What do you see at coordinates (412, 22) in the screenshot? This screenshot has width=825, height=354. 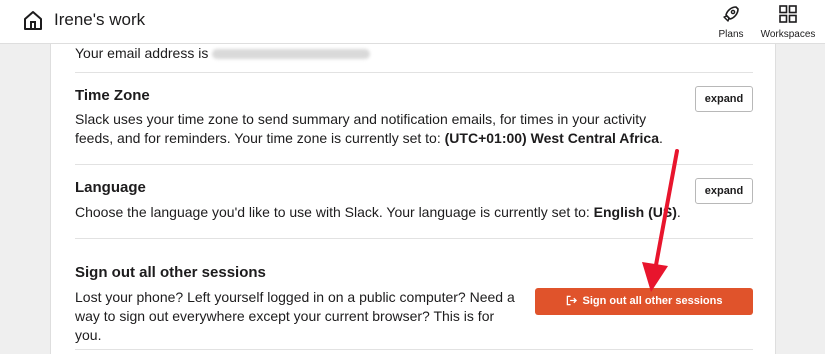 I see `top-bar: Irene's work Plans Workspaces` at bounding box center [412, 22].